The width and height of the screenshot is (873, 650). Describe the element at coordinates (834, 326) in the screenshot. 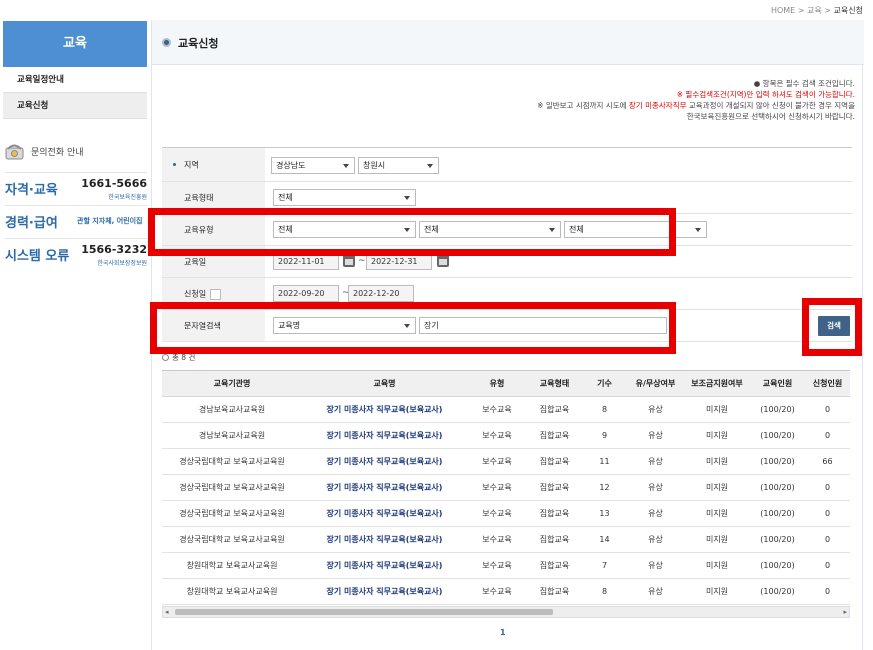

I see `search-button: 검색` at that location.